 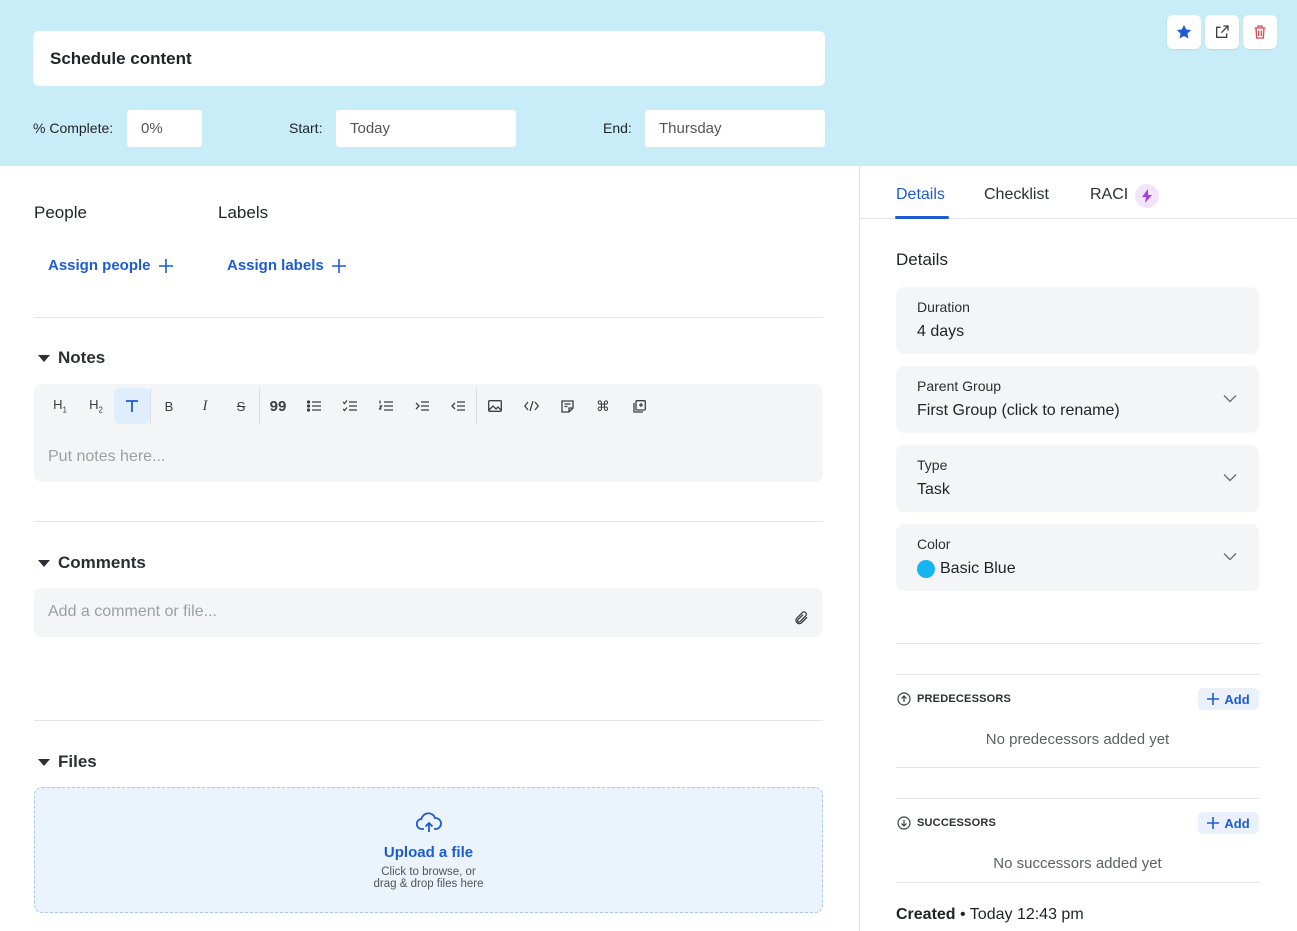 I want to click on predecessors-header: PREDECESSORS, so click(x=954, y=699).